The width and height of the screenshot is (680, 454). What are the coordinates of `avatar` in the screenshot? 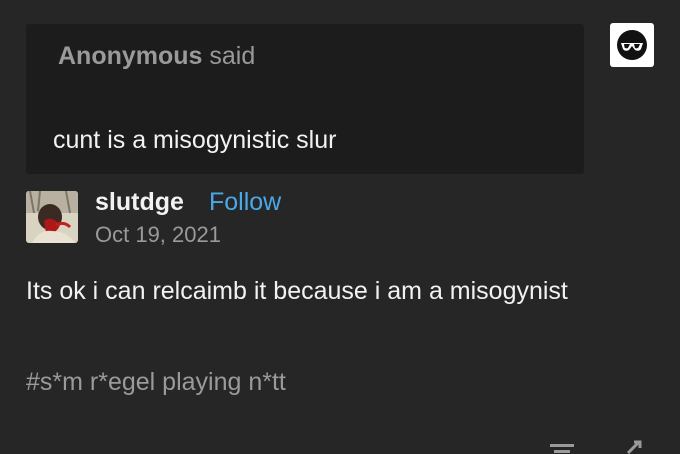 It's located at (52, 217).